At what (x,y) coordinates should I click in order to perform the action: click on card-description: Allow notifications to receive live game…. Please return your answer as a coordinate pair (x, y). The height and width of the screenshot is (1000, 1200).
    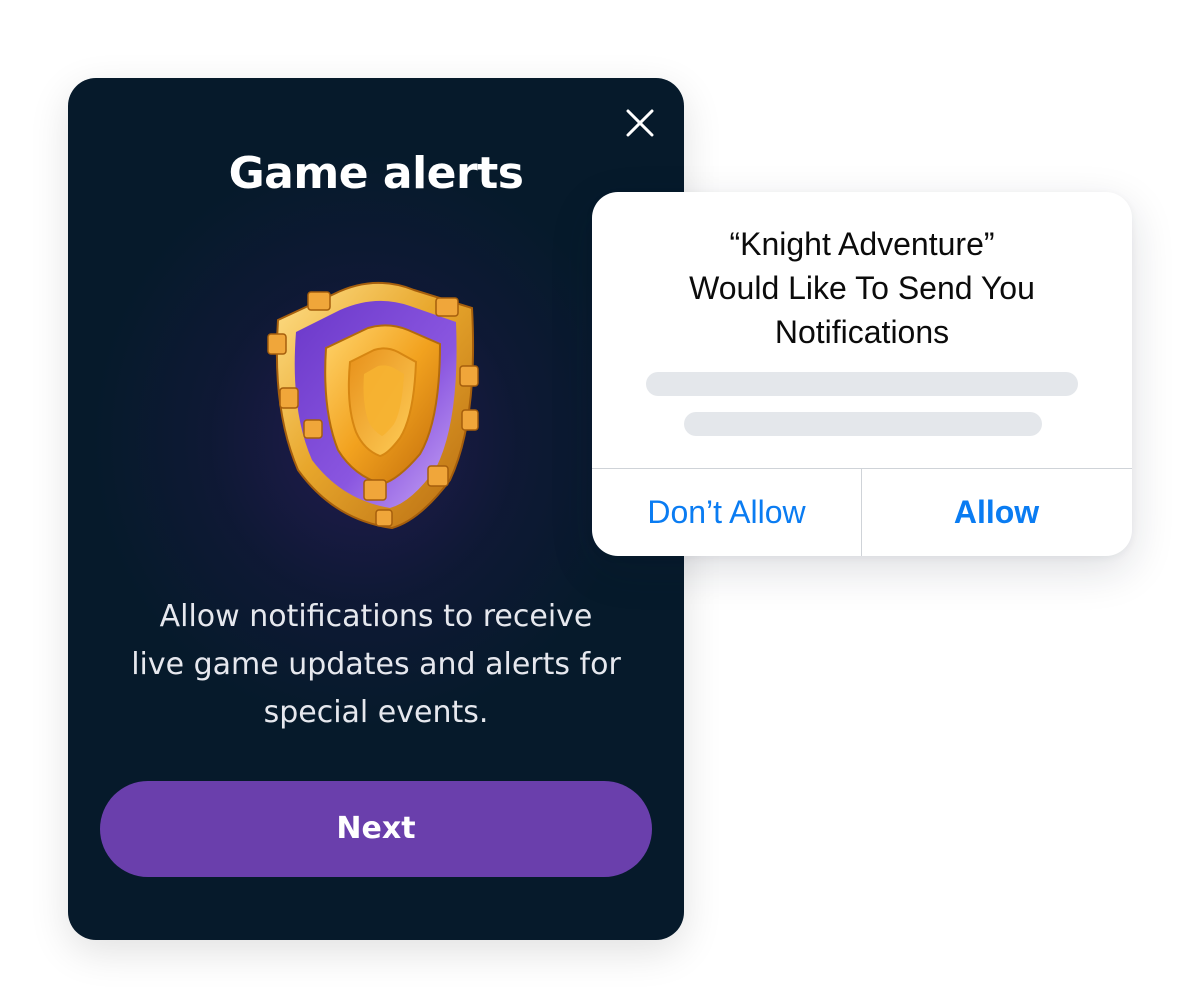
    Looking at the image, I should click on (376, 665).